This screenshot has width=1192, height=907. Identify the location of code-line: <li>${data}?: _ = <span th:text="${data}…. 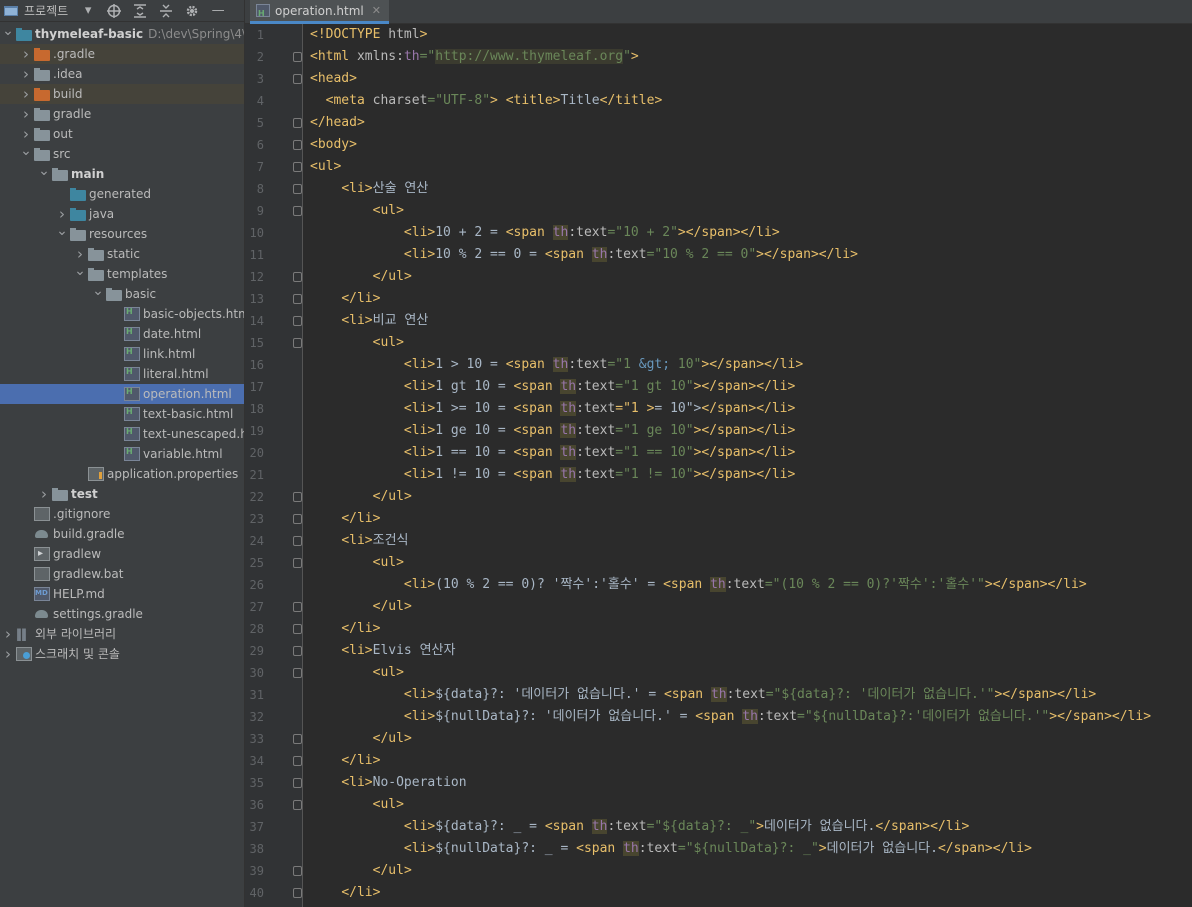
(747, 827).